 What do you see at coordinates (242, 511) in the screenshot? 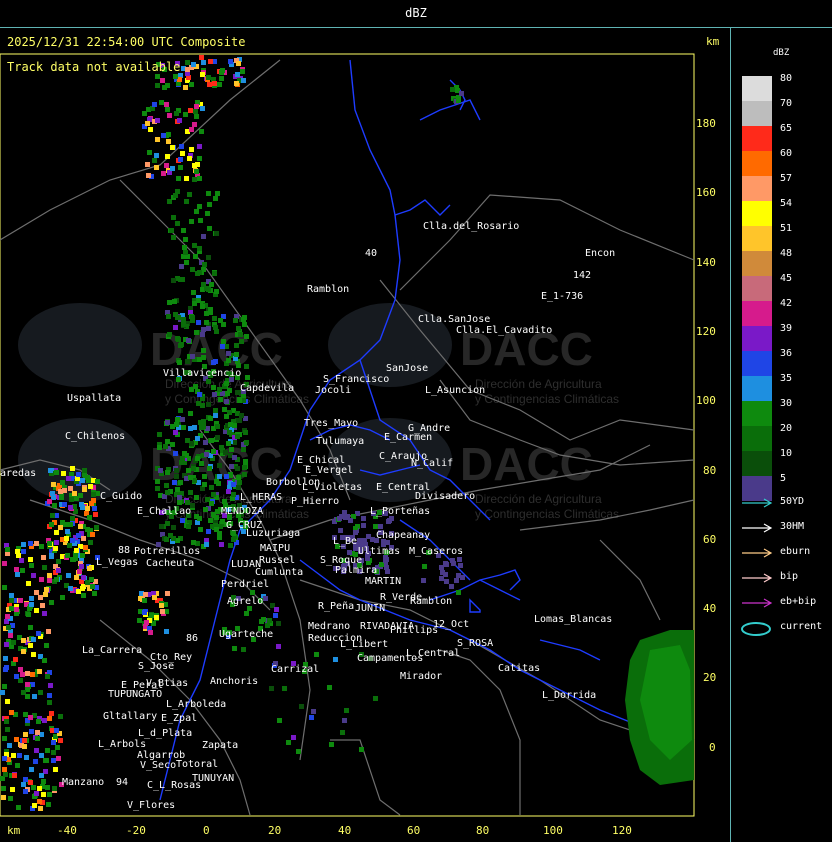
I see `place-label: MENDOZA` at bounding box center [242, 511].